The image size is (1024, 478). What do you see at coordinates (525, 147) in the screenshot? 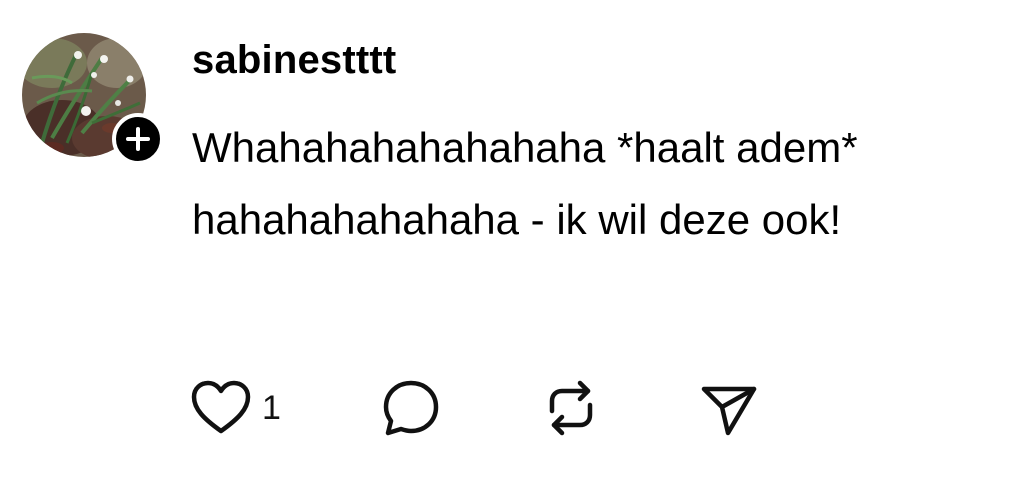
I see `post-text-line: Whahahahahahahaha *haalt adem*` at bounding box center [525, 147].